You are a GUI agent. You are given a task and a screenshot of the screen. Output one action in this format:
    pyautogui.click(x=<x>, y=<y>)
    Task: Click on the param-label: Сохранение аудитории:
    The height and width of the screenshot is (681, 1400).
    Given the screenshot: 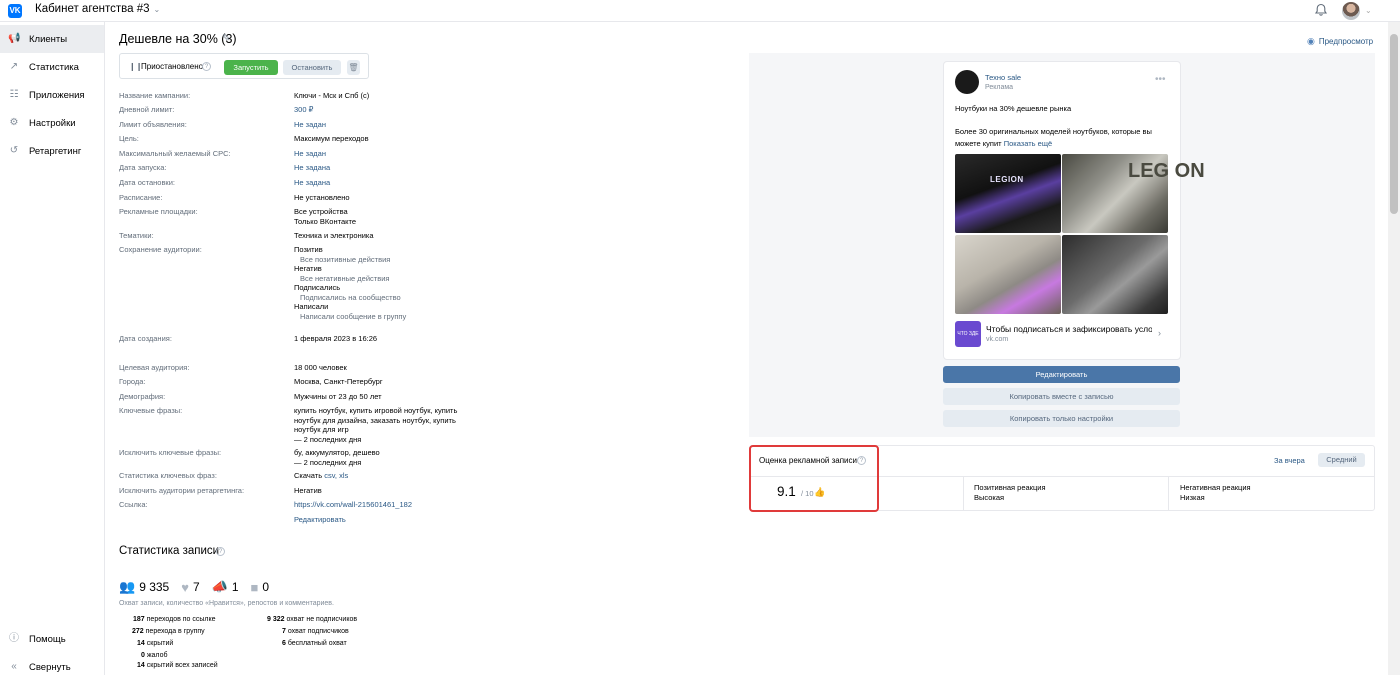 What is the action you would take?
    pyautogui.click(x=160, y=249)
    